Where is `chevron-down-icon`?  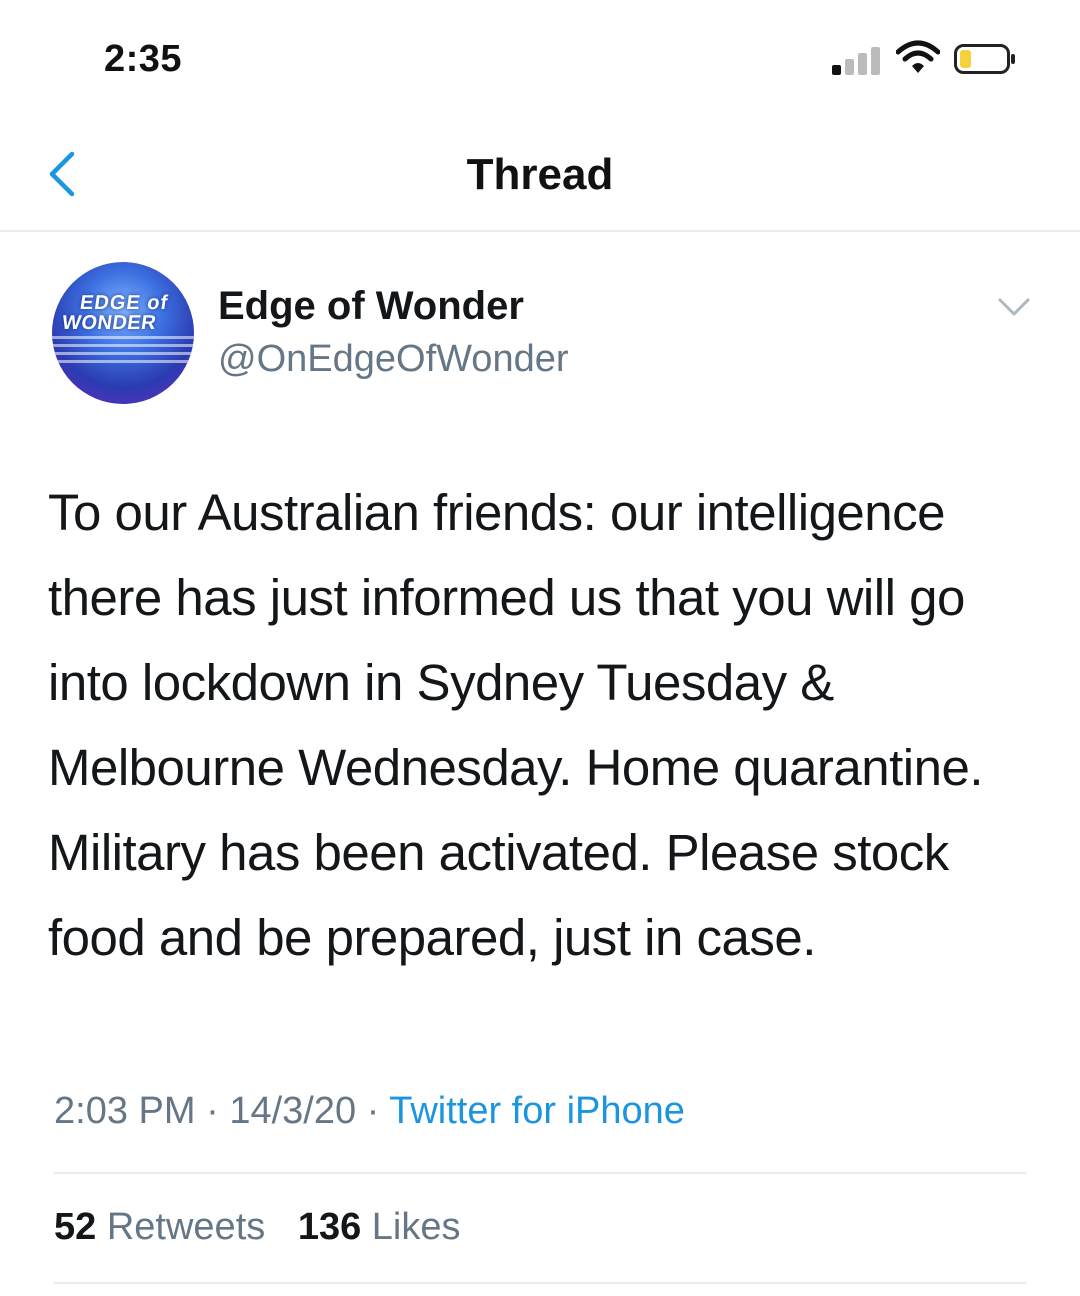
chevron-down-icon is located at coordinates (1014, 307).